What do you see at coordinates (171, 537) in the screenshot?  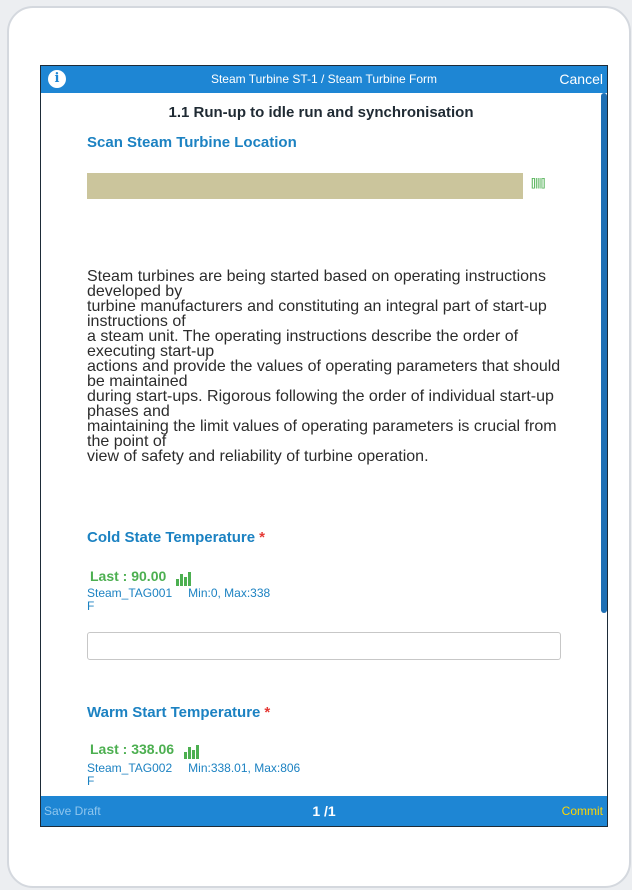 I see `field-label-text: Cold State Temperature` at bounding box center [171, 537].